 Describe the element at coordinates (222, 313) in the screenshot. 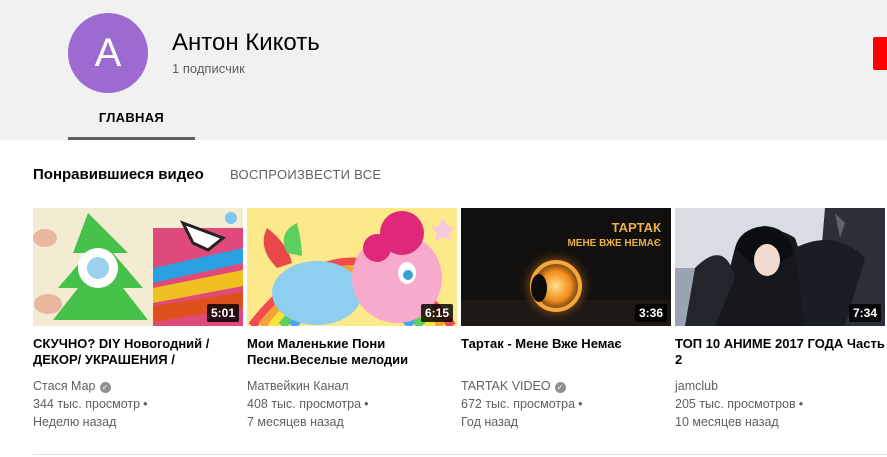

I see `video-duration: 5:01` at that location.